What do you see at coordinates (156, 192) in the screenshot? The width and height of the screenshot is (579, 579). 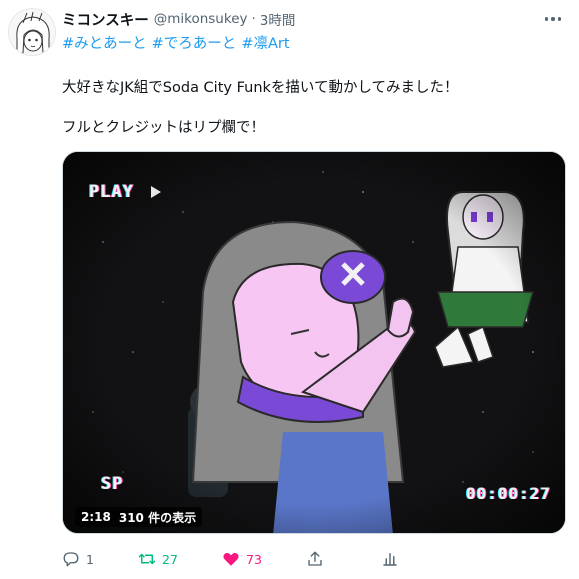 I see `play-triangle-icon` at bounding box center [156, 192].